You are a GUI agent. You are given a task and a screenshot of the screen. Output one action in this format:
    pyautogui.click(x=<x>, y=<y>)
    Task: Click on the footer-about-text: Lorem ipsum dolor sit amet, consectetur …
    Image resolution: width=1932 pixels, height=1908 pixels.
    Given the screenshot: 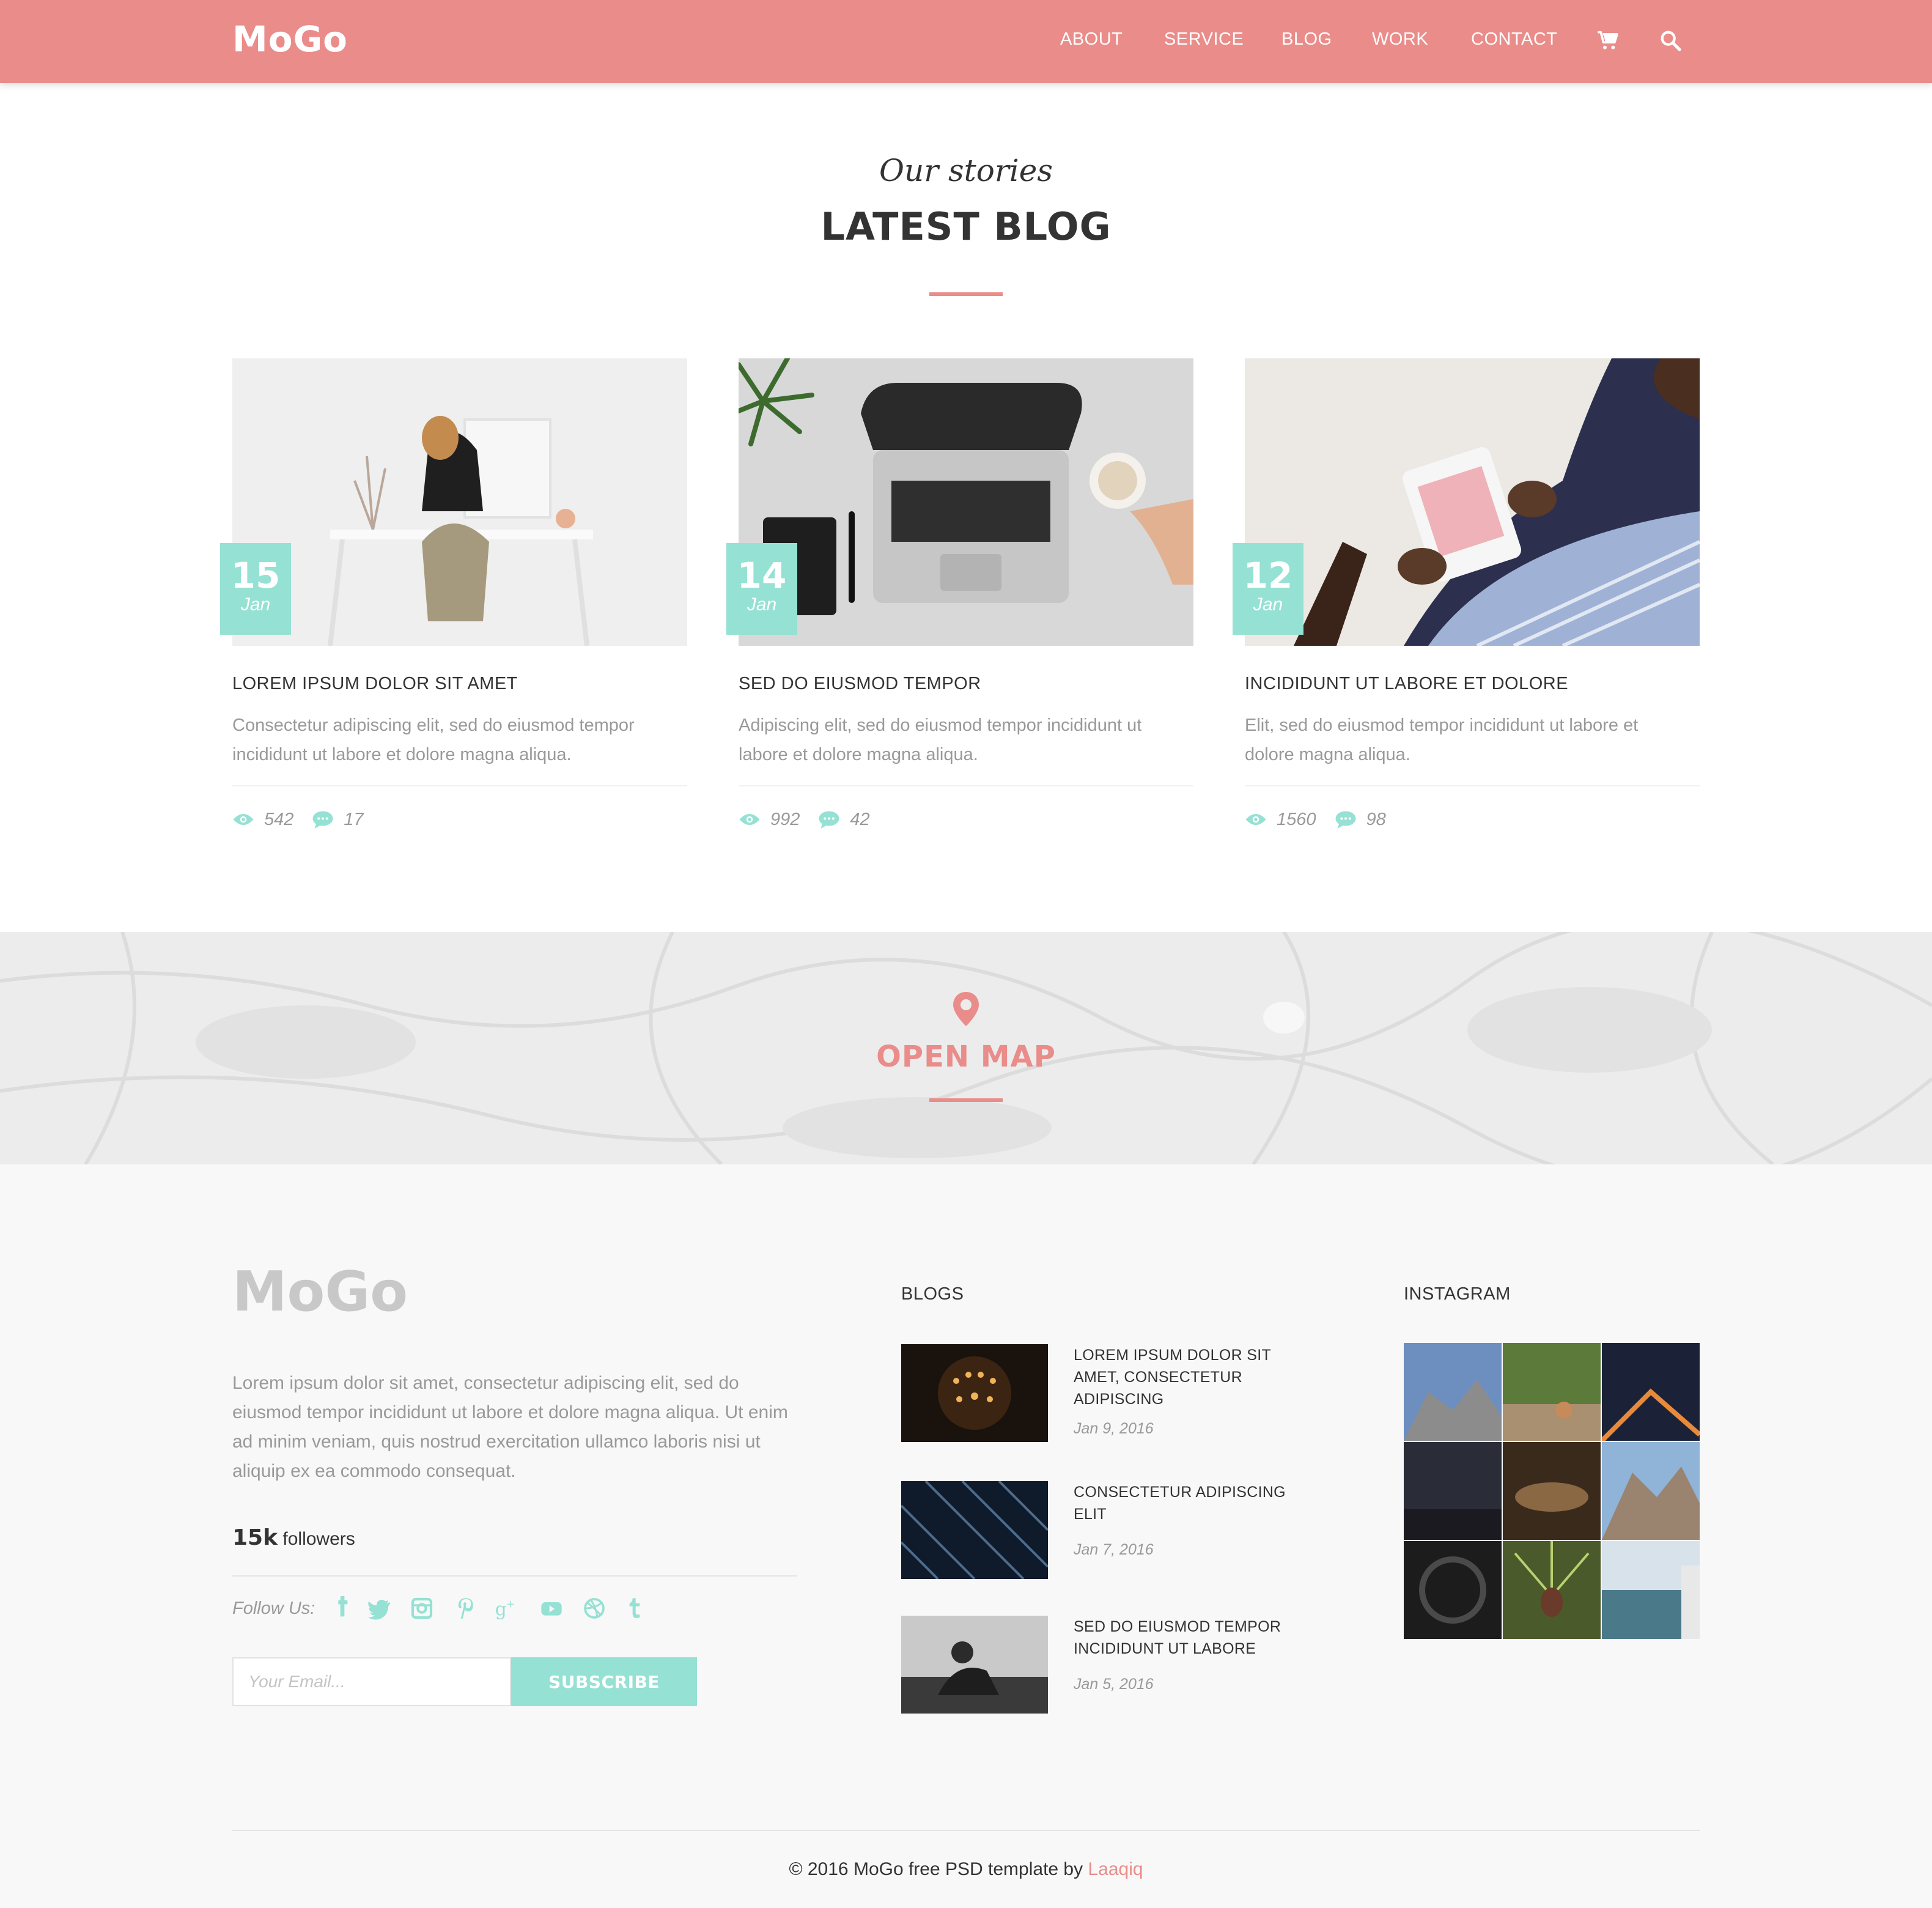 What is the action you would take?
    pyautogui.click(x=510, y=1427)
    